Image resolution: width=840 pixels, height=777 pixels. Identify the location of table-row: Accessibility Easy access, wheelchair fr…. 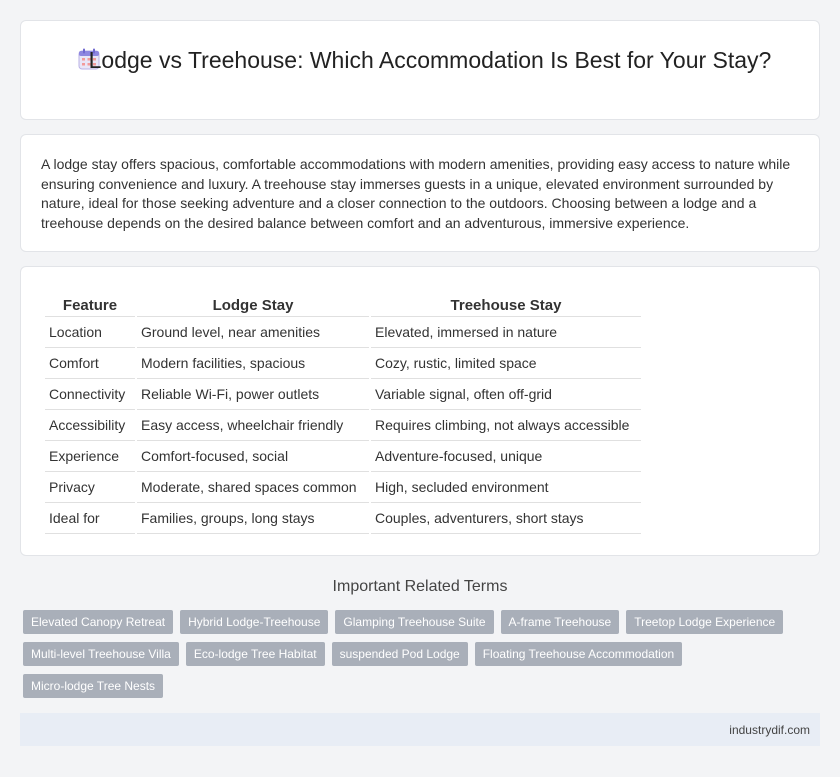
(343, 425).